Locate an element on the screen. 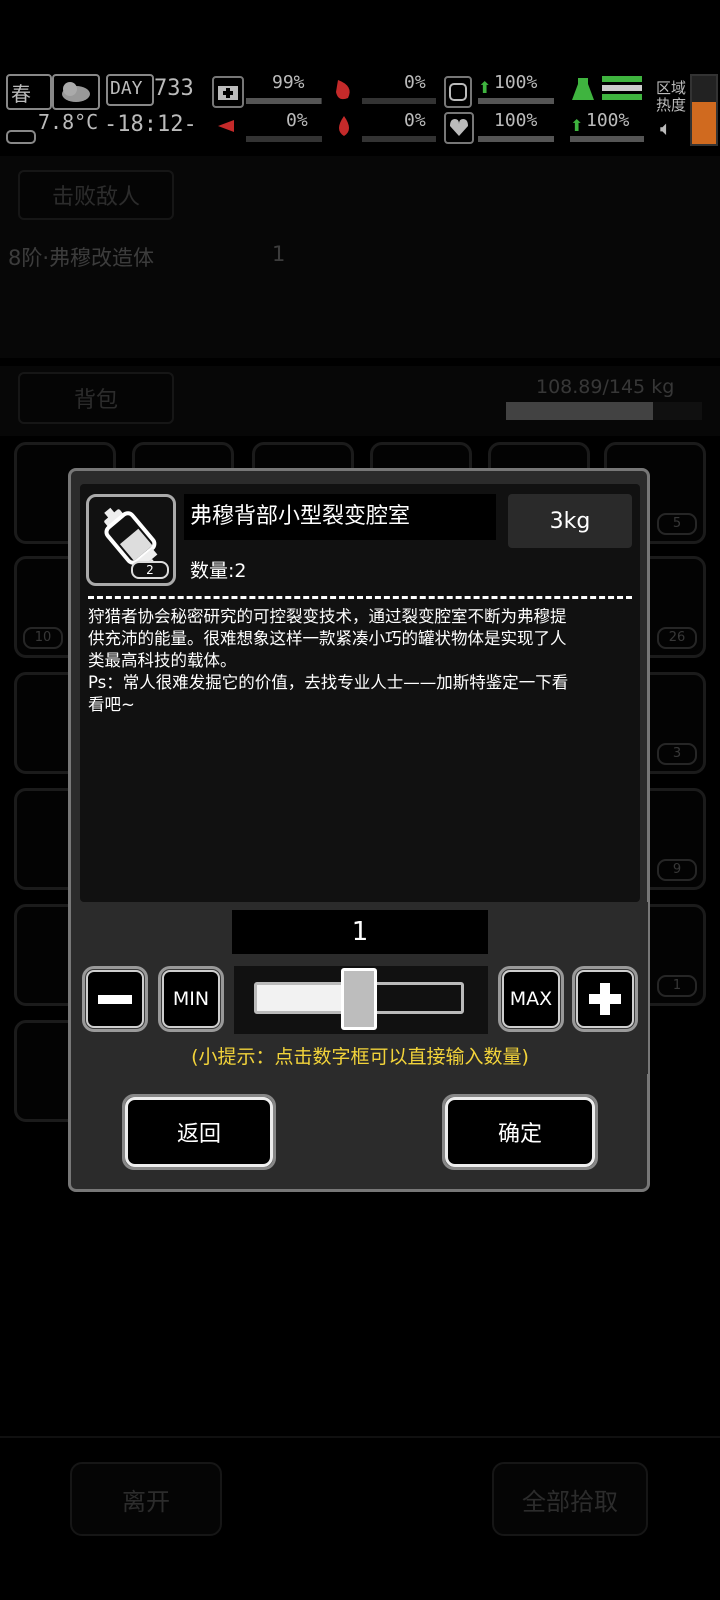 Image resolution: width=720 pixels, height=1600 pixels. stamina-value: 100% is located at coordinates (608, 120).